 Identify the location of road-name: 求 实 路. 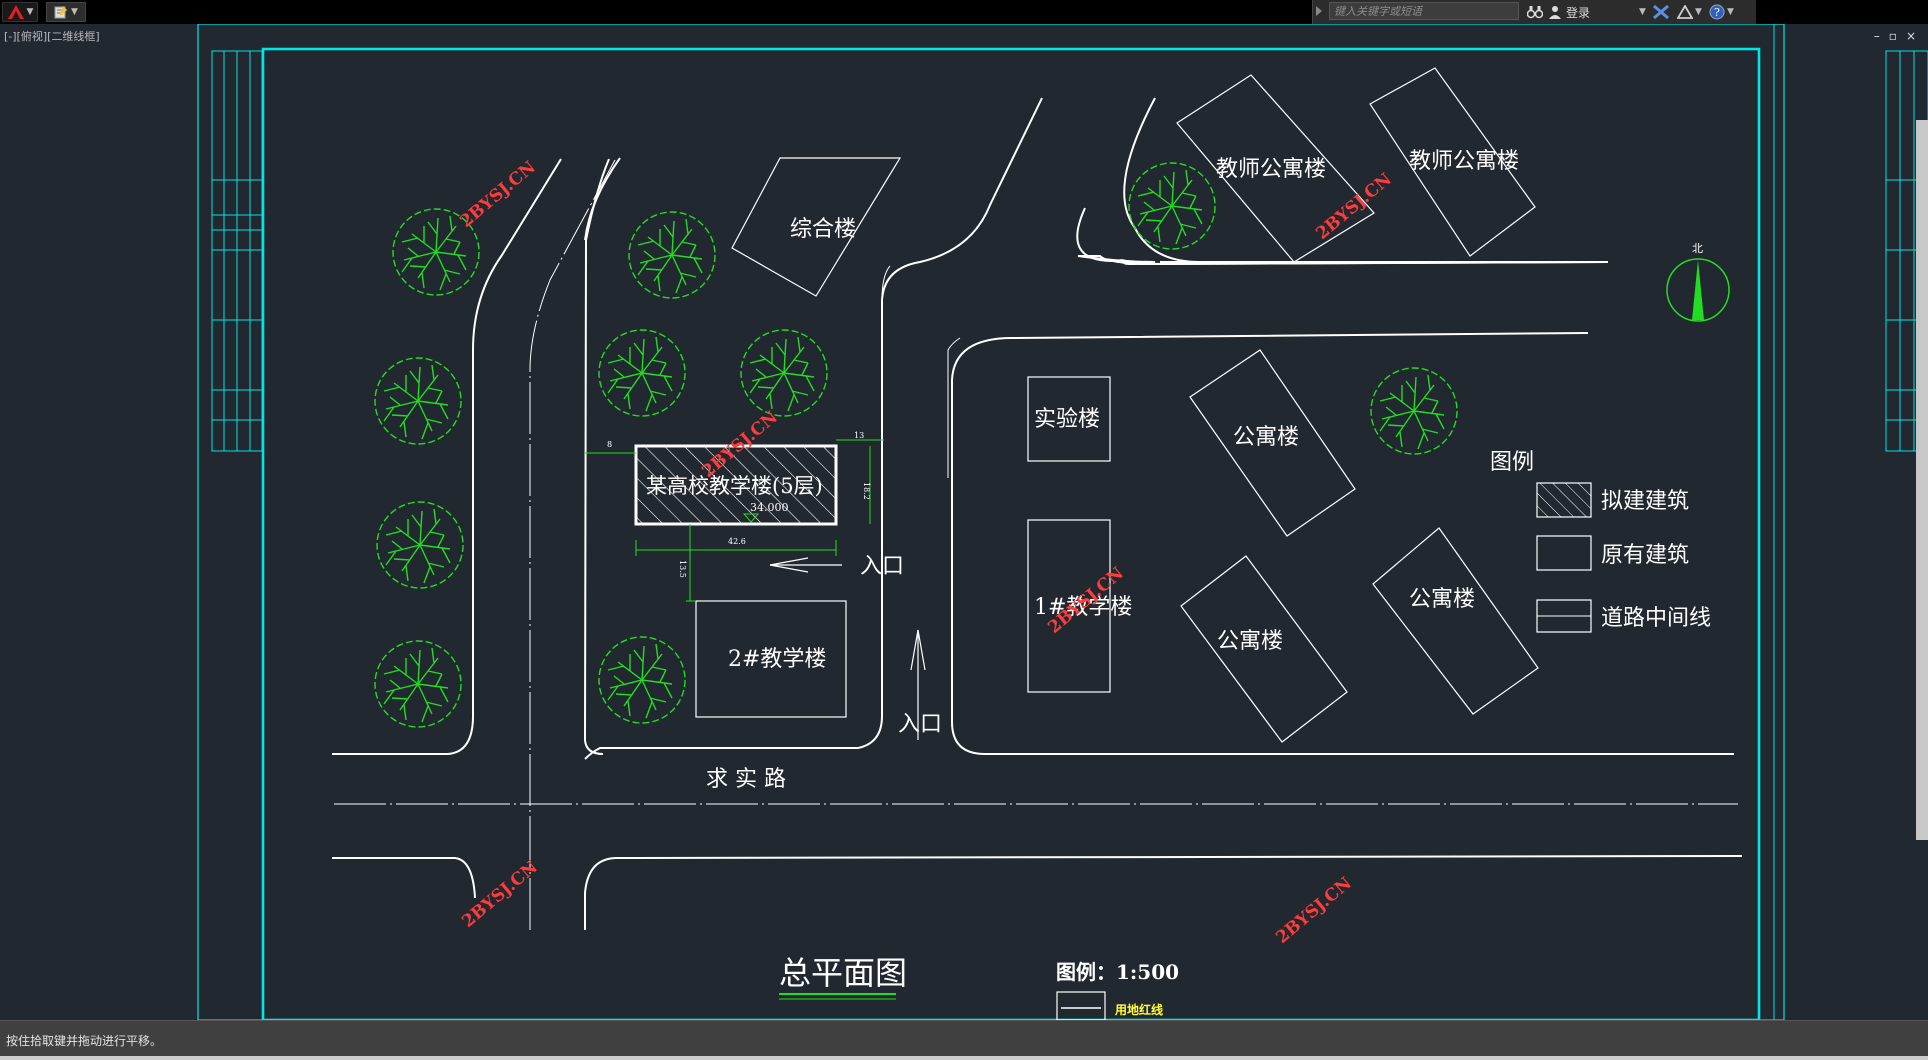
(746, 779).